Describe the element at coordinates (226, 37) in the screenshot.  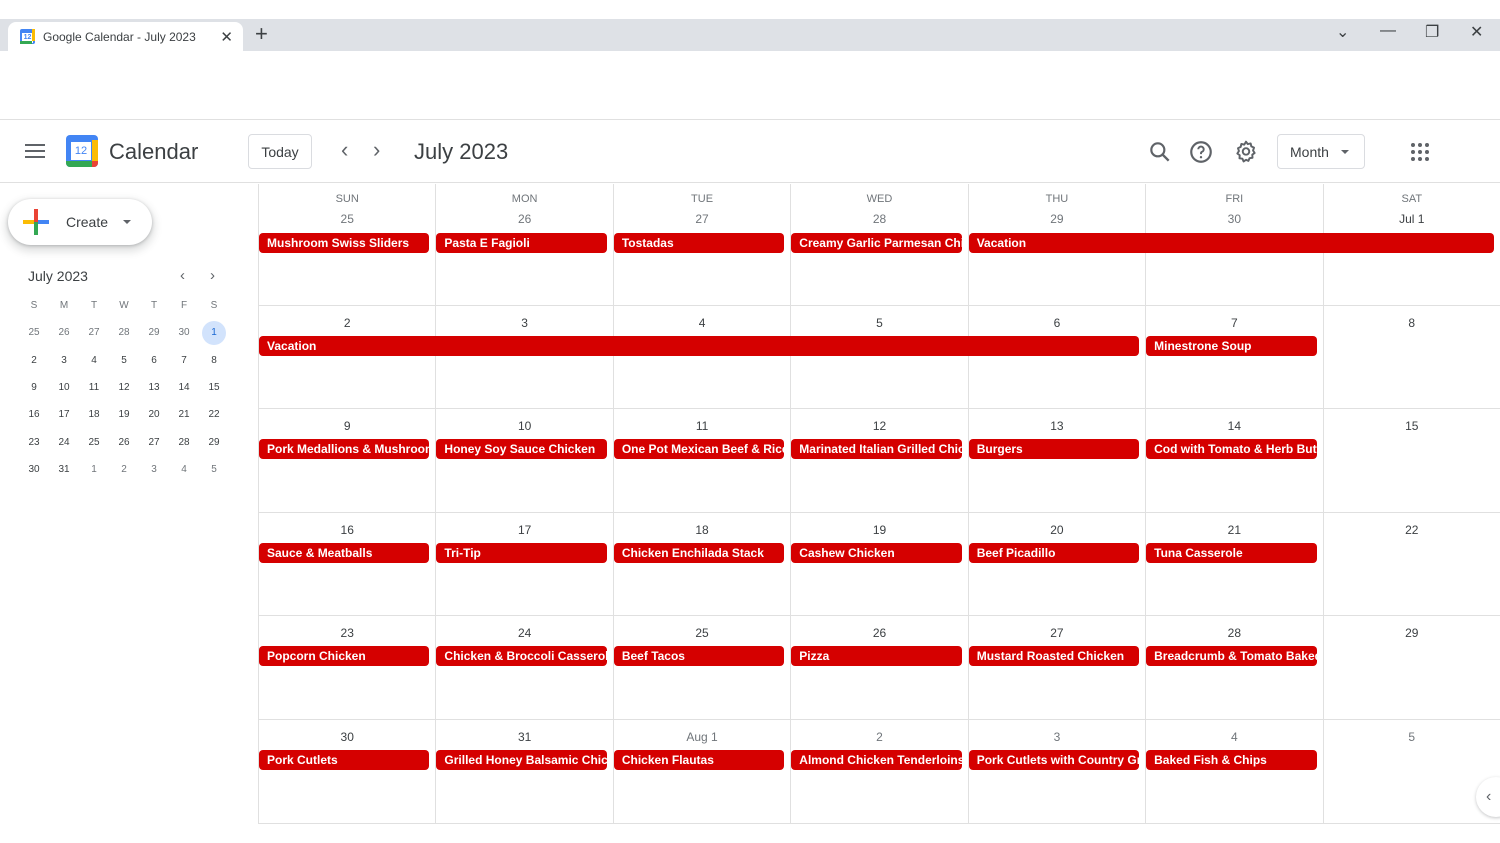
I see `tab-close-icon: ✕` at that location.